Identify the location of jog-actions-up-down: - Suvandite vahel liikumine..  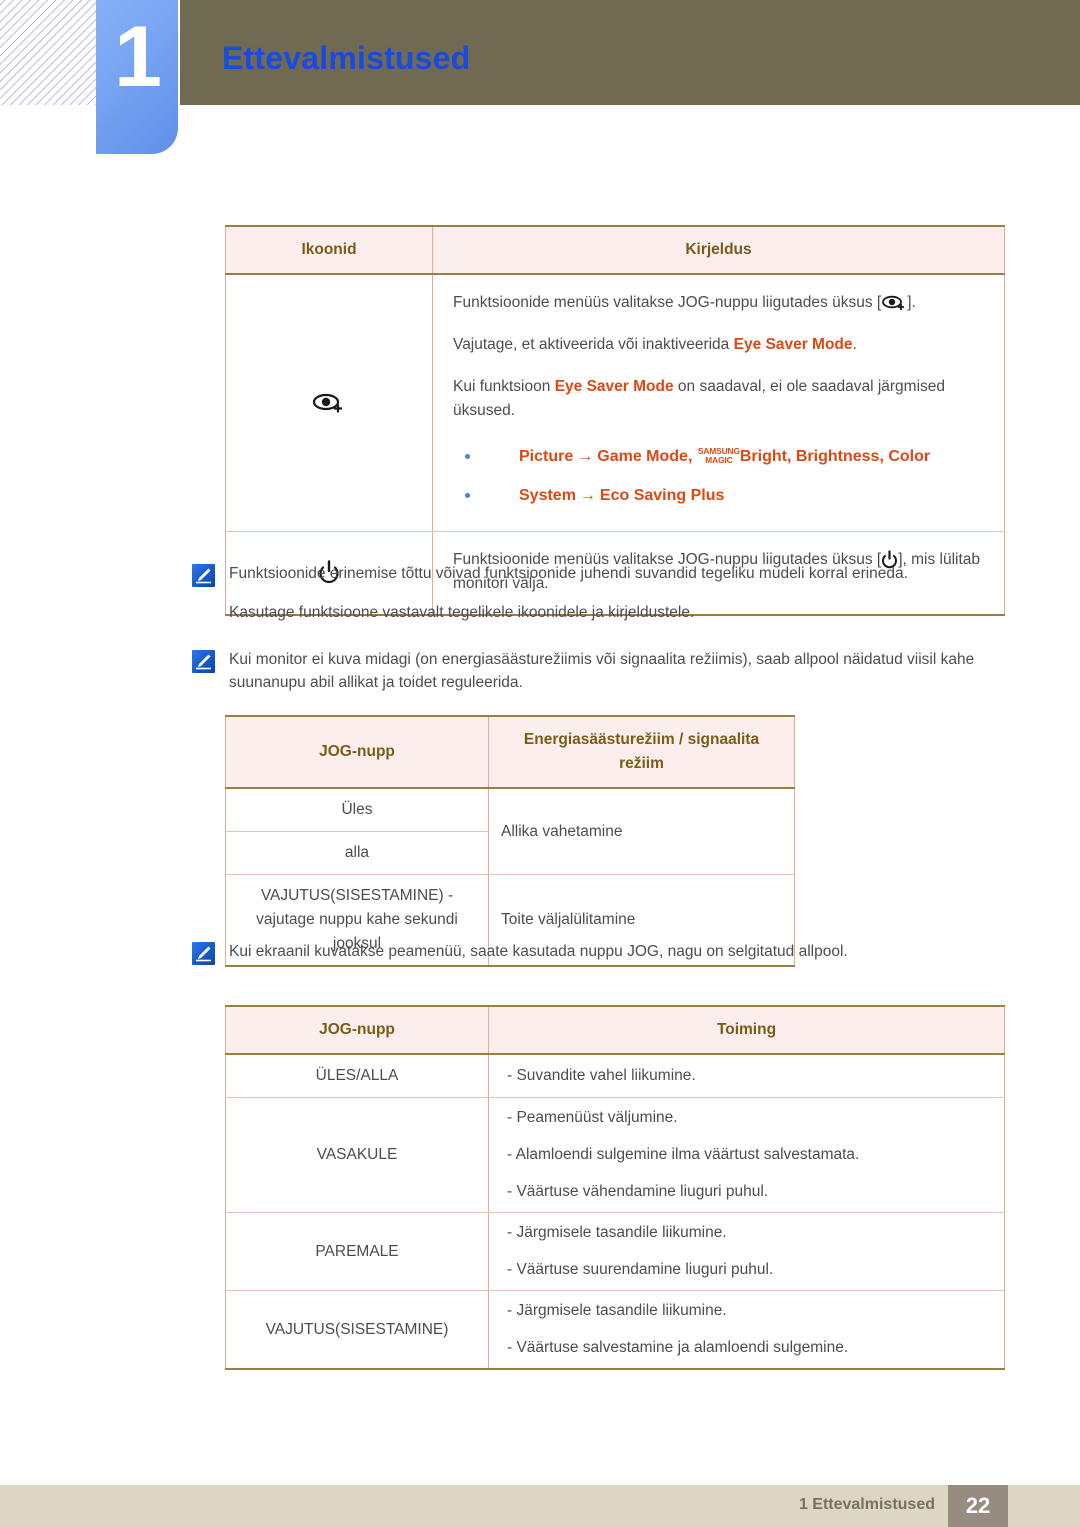
(746, 1076).